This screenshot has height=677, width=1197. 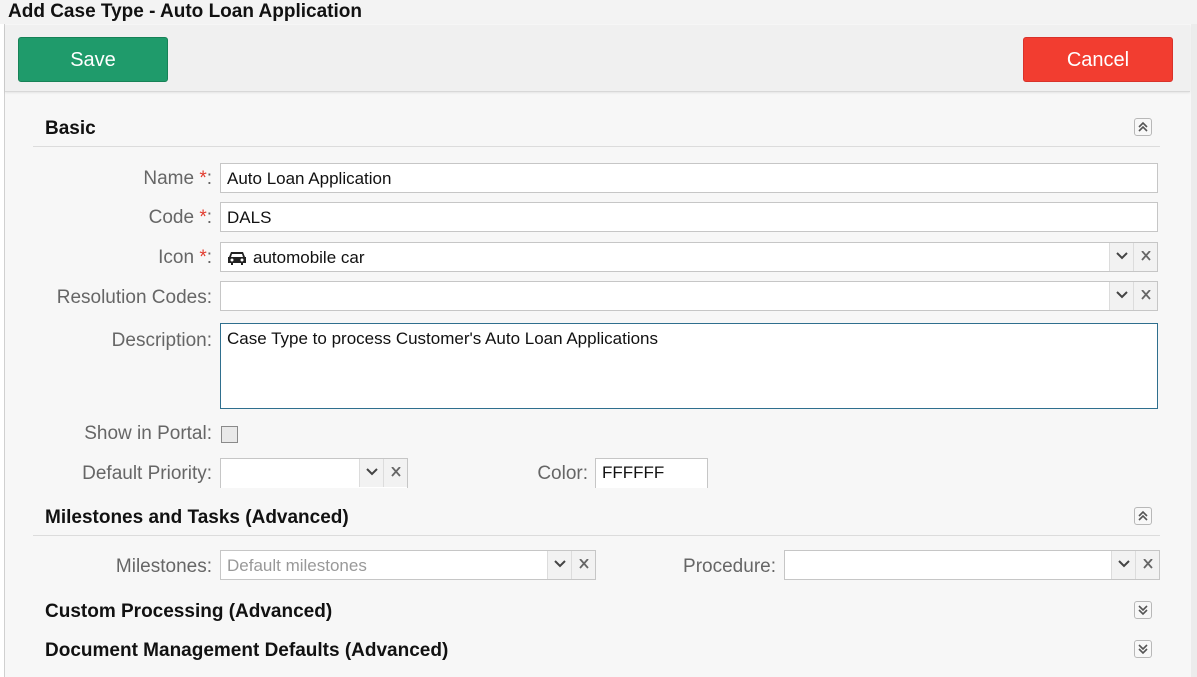 What do you see at coordinates (93, 59) in the screenshot?
I see `save-button: Save` at bounding box center [93, 59].